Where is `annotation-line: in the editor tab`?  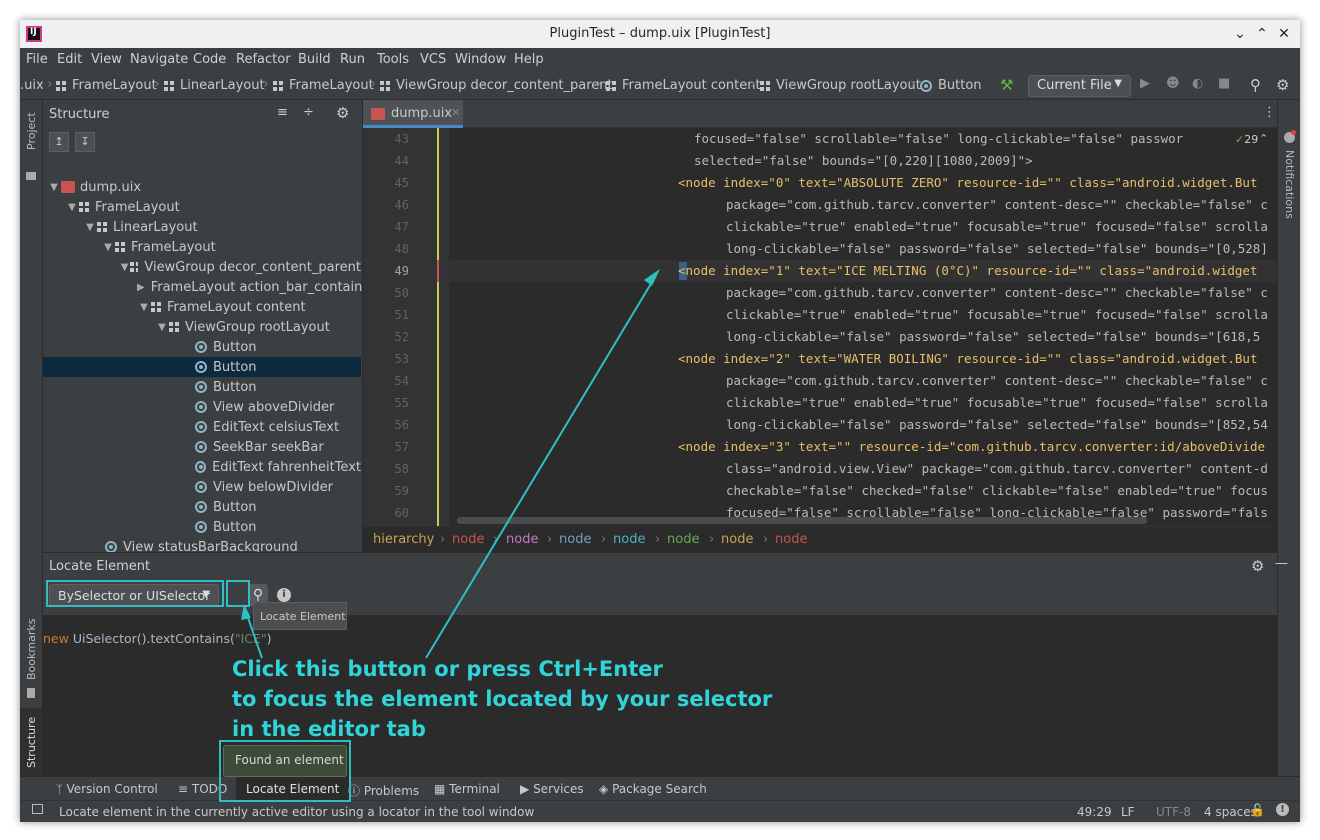
annotation-line: in the editor tab is located at coordinates (329, 729).